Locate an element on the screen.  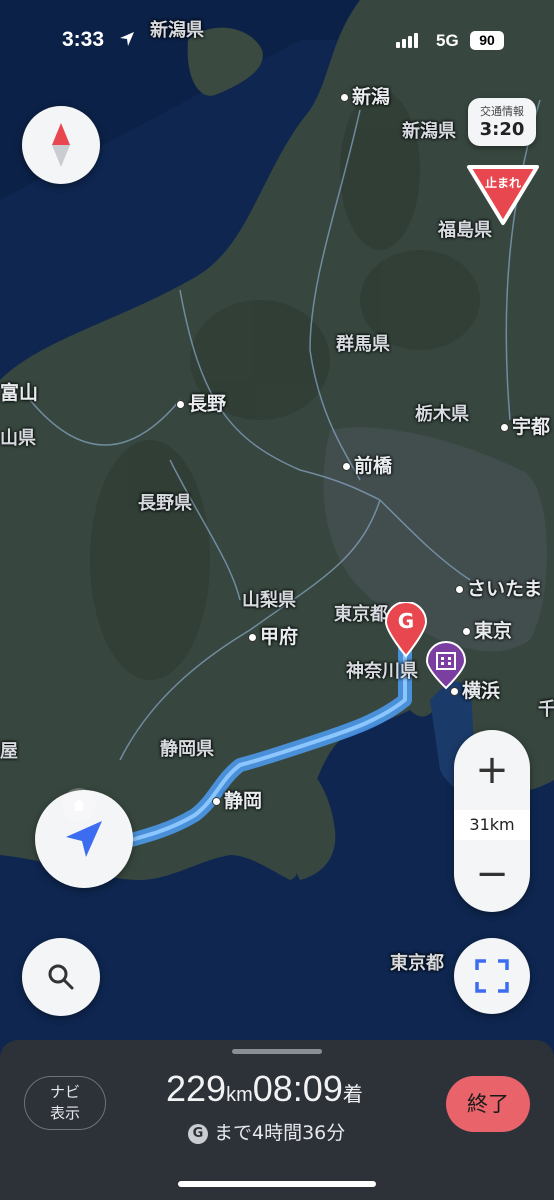
remaining-time: G まで4時間36分 is located at coordinates (266, 1131).